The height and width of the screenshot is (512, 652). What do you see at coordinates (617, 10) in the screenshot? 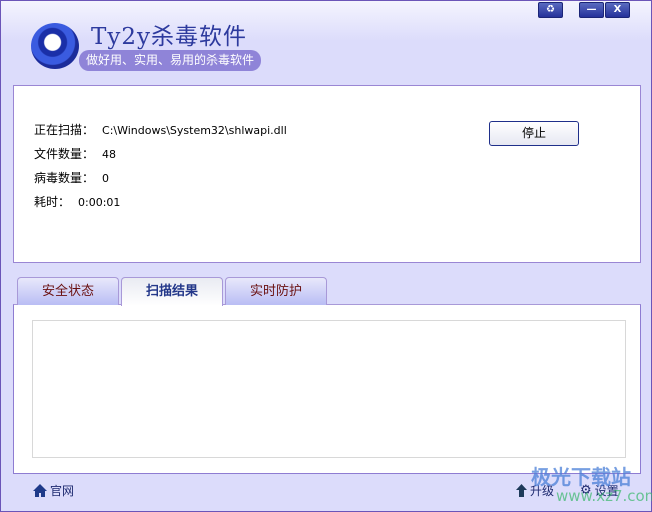
I see `close-button: X` at bounding box center [617, 10].